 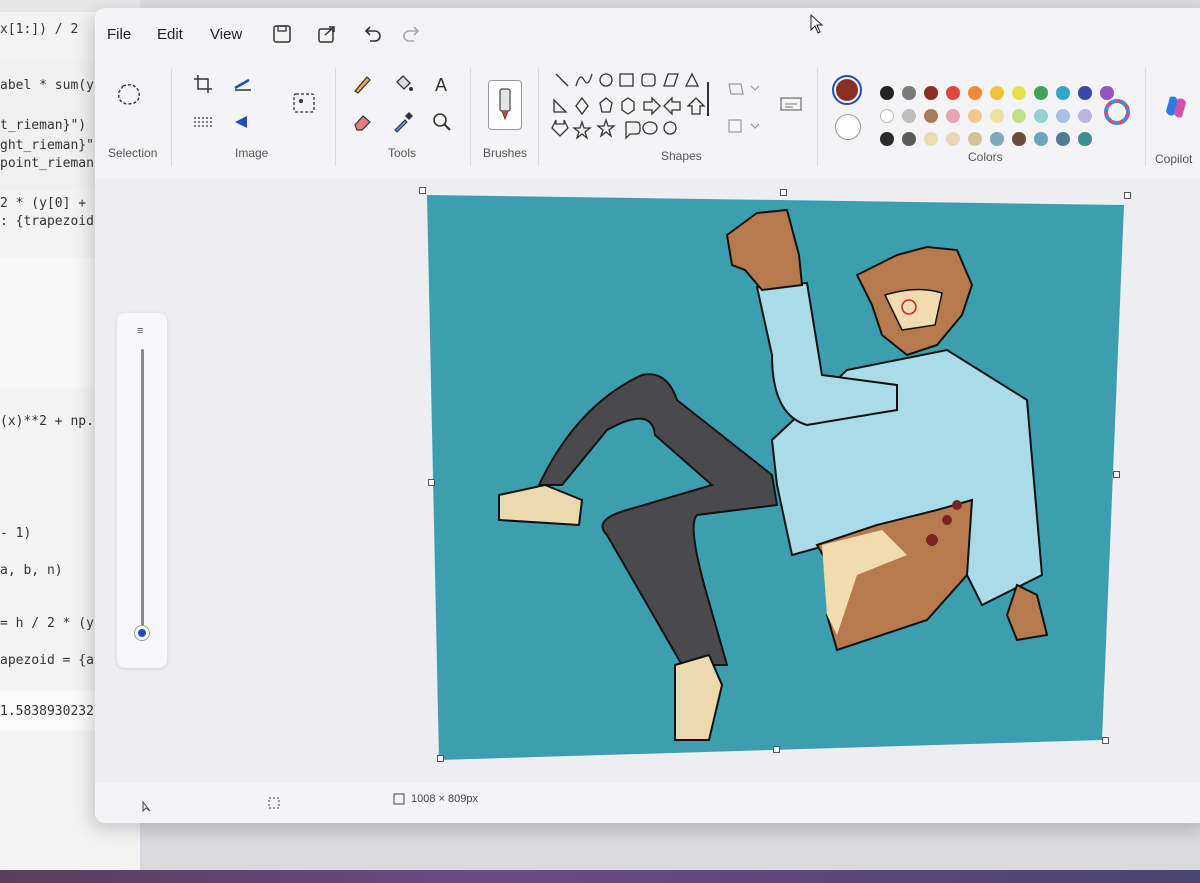 I want to click on slider-size-icon: ≡, so click(x=140, y=331).